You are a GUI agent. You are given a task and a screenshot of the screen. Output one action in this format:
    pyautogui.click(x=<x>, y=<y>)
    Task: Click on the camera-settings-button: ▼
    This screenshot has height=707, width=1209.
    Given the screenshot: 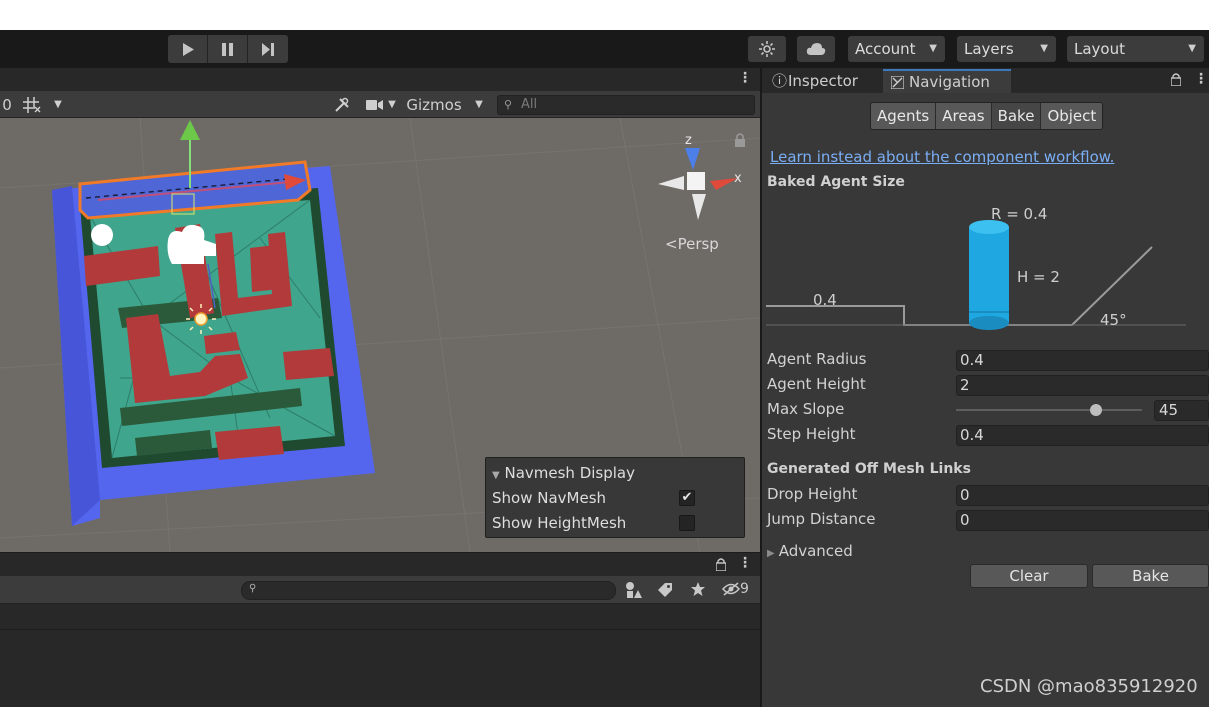 What is the action you would take?
    pyautogui.click(x=381, y=104)
    